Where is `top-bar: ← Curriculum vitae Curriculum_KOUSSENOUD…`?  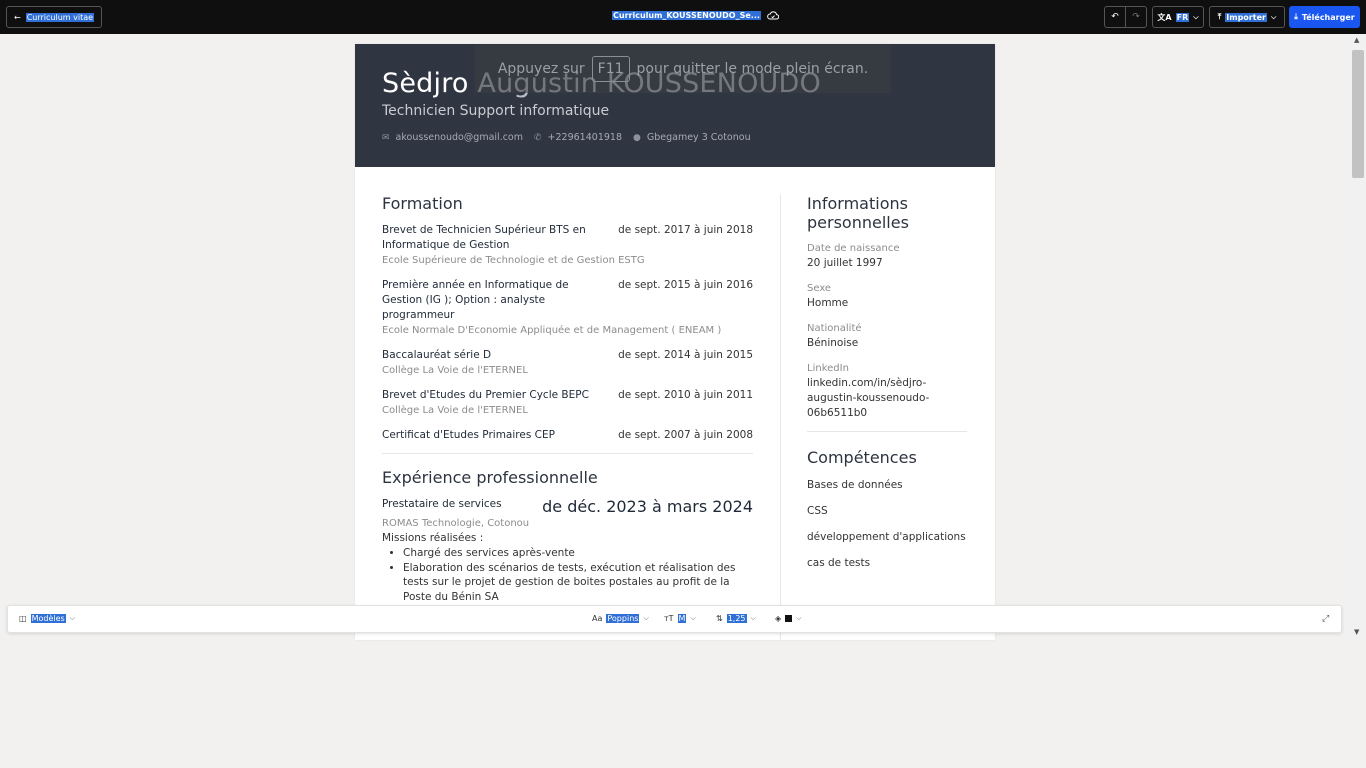
top-bar: ← Curriculum vitae Curriculum_KOUSSENOUD… is located at coordinates (683, 17).